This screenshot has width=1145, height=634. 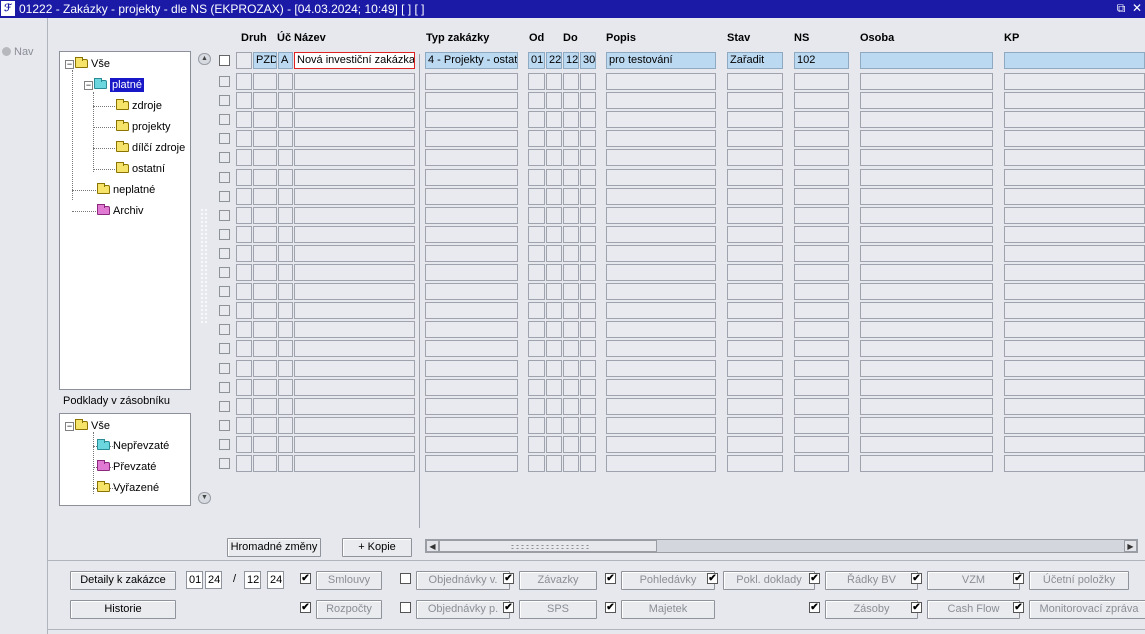 I want to click on scroll-up-button: ▲, so click(x=204, y=59).